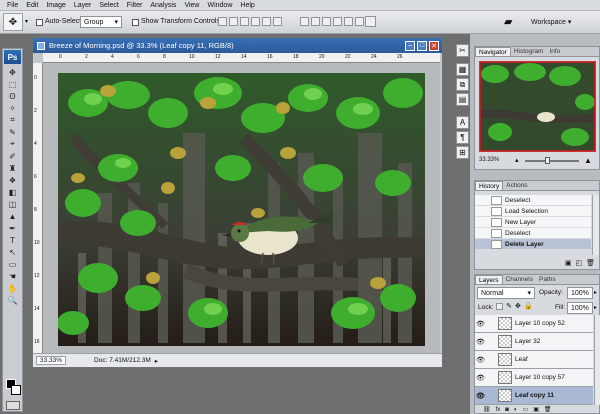 The height and width of the screenshot is (414, 600). I want to click on navigator-zoom-value: 33.33%, so click(489, 160).